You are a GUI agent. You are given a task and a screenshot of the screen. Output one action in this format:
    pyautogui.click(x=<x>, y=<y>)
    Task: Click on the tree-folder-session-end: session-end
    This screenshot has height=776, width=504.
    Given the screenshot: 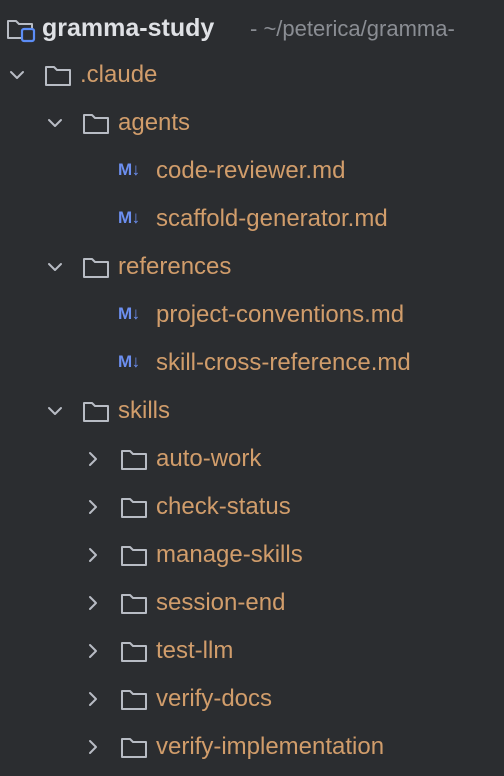 What is the action you would take?
    pyautogui.click(x=252, y=603)
    